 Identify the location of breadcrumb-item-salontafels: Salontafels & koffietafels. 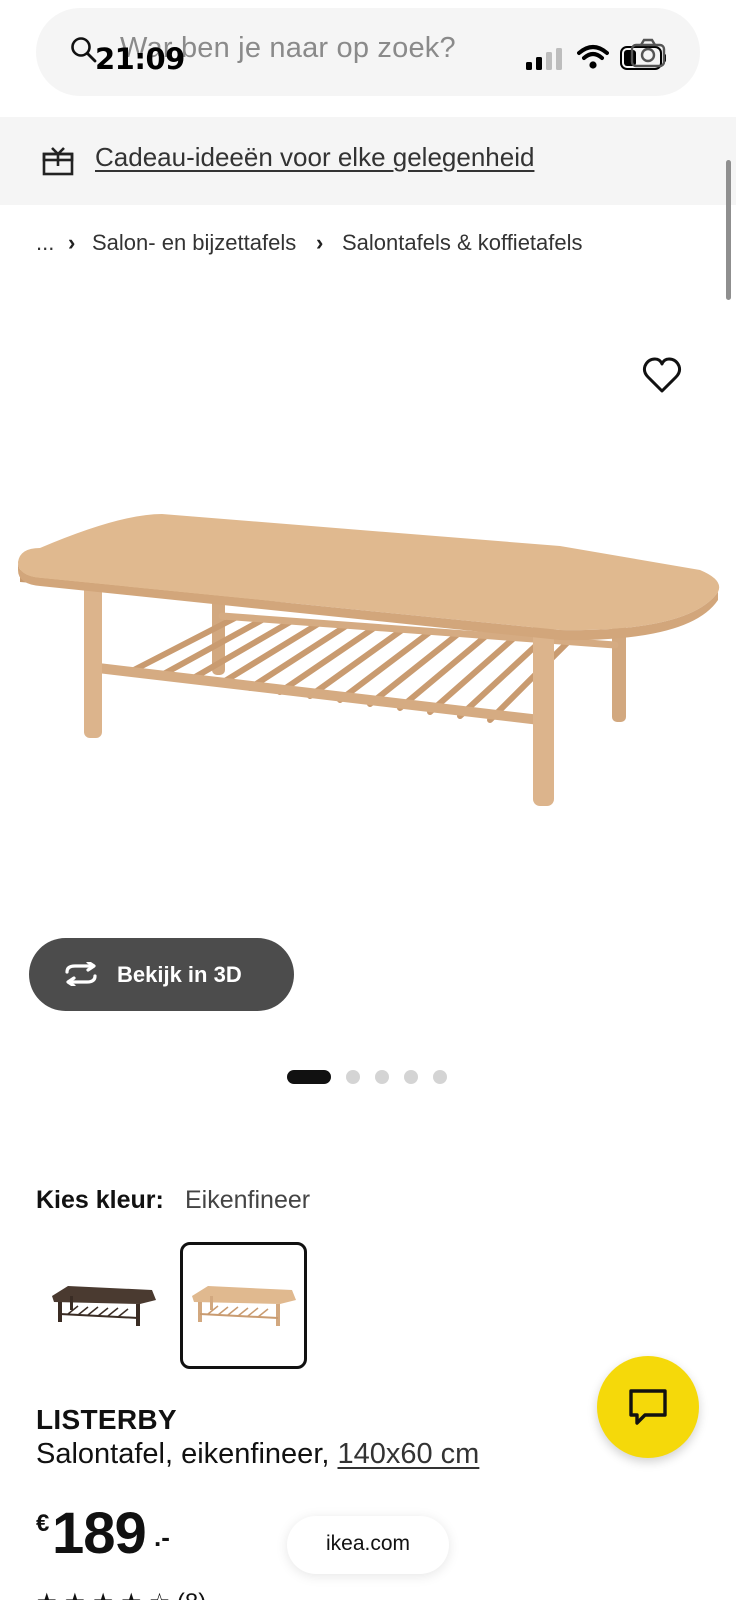
(462, 243).